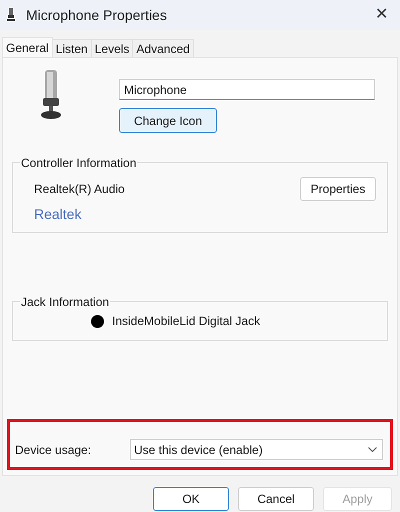 Image resolution: width=400 pixels, height=512 pixels. Describe the element at coordinates (338, 189) in the screenshot. I see `properties-button: Properties` at that location.